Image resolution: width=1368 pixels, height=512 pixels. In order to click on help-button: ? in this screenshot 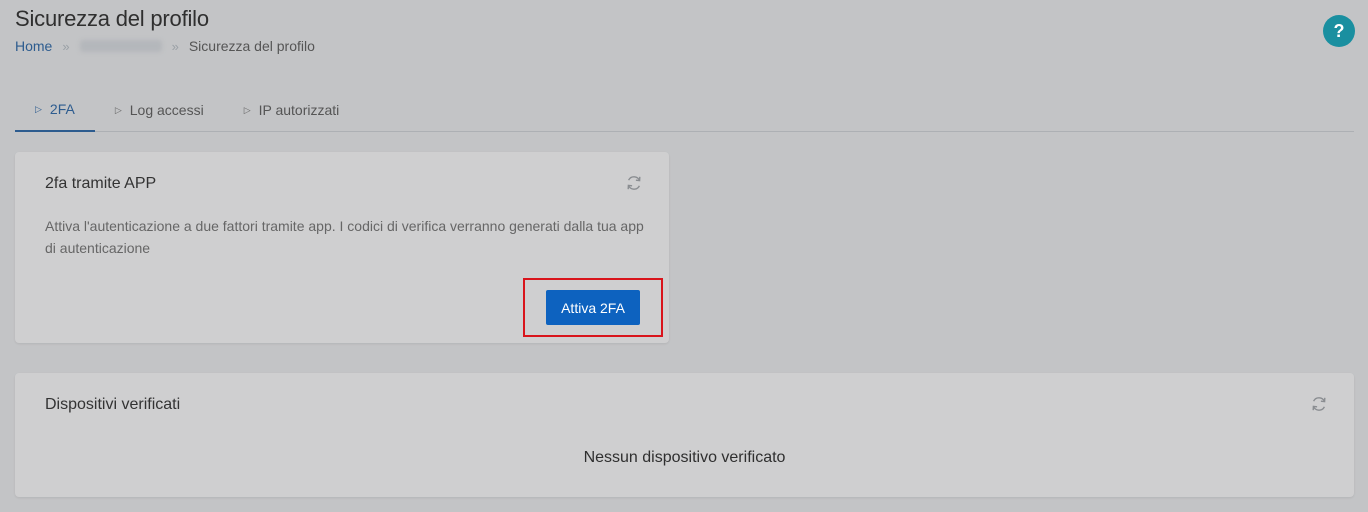, I will do `click(1339, 31)`.